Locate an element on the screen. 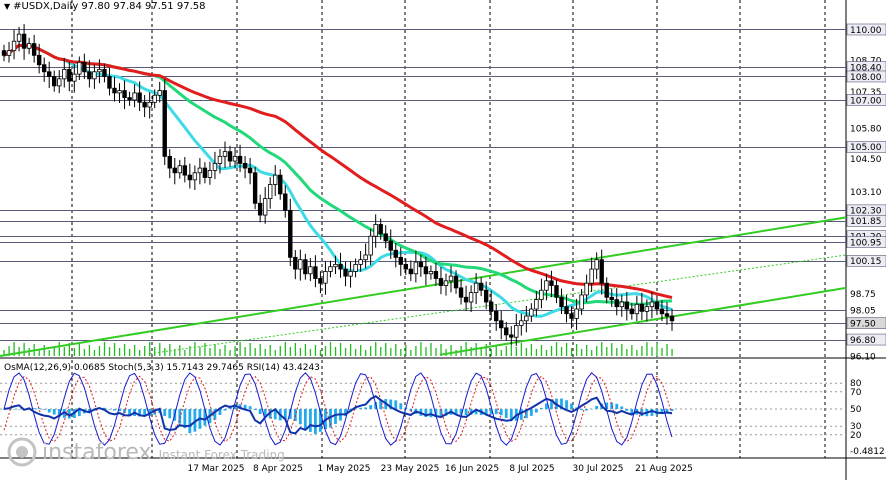  date-tick-label: 8 Jul 2025 is located at coordinates (531, 469).